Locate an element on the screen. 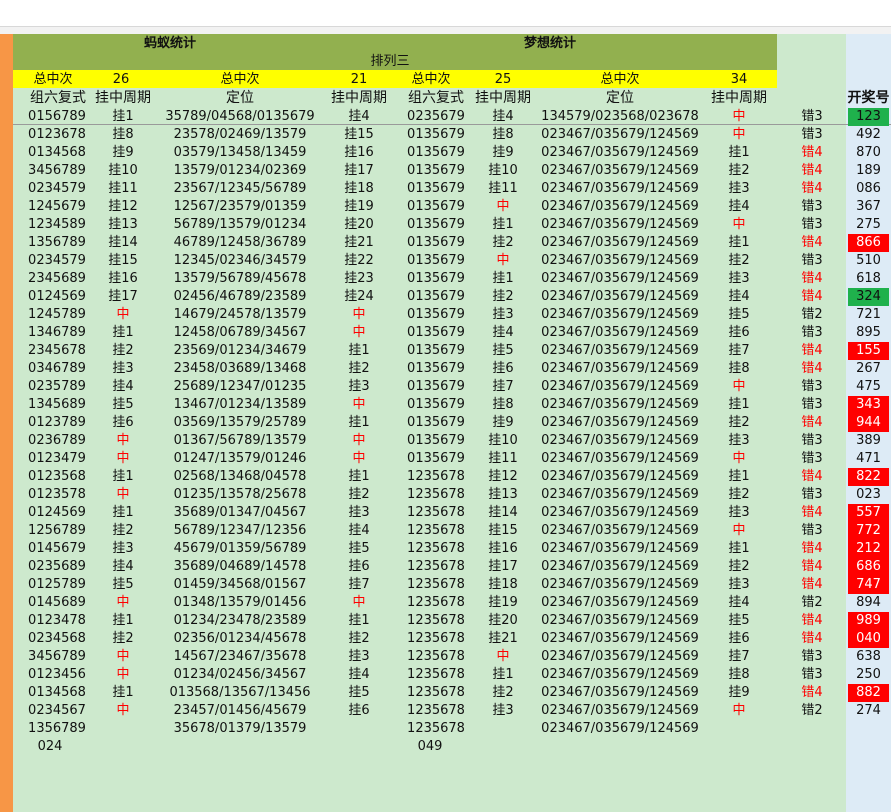 Image resolution: width=891 pixels, height=812 pixels. cell-cycle2: 挂20 is located at coordinates (359, 225).